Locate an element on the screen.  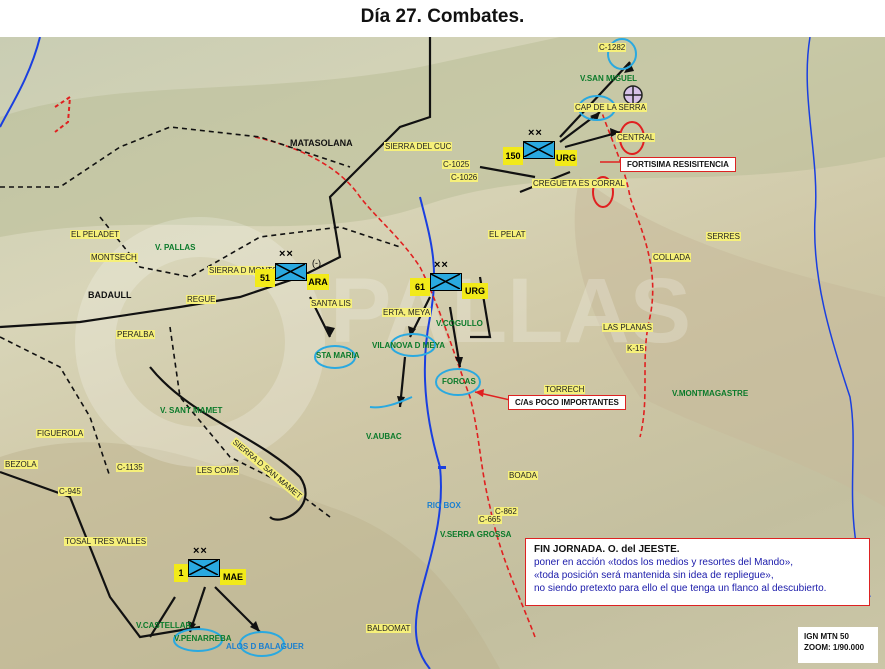
map-title: Día 27. Combates. is located at coordinates (442, 16).